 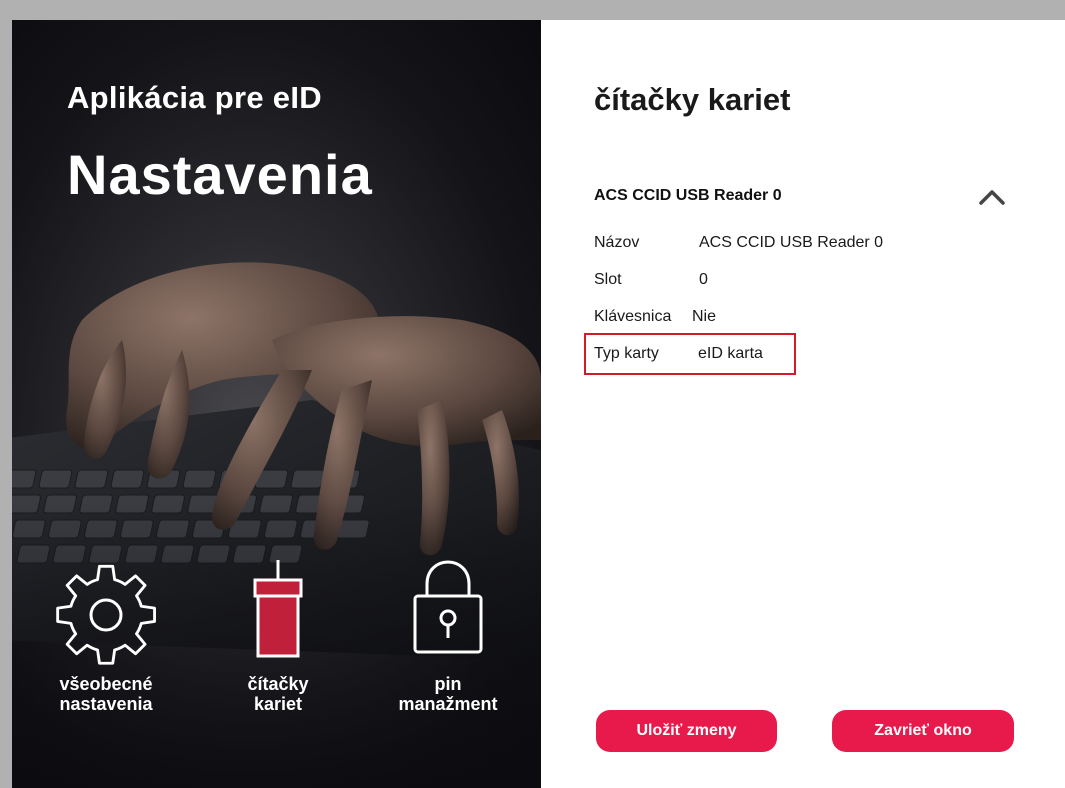 What do you see at coordinates (923, 731) in the screenshot?
I see `close-window-button: Zavrieť okno` at bounding box center [923, 731].